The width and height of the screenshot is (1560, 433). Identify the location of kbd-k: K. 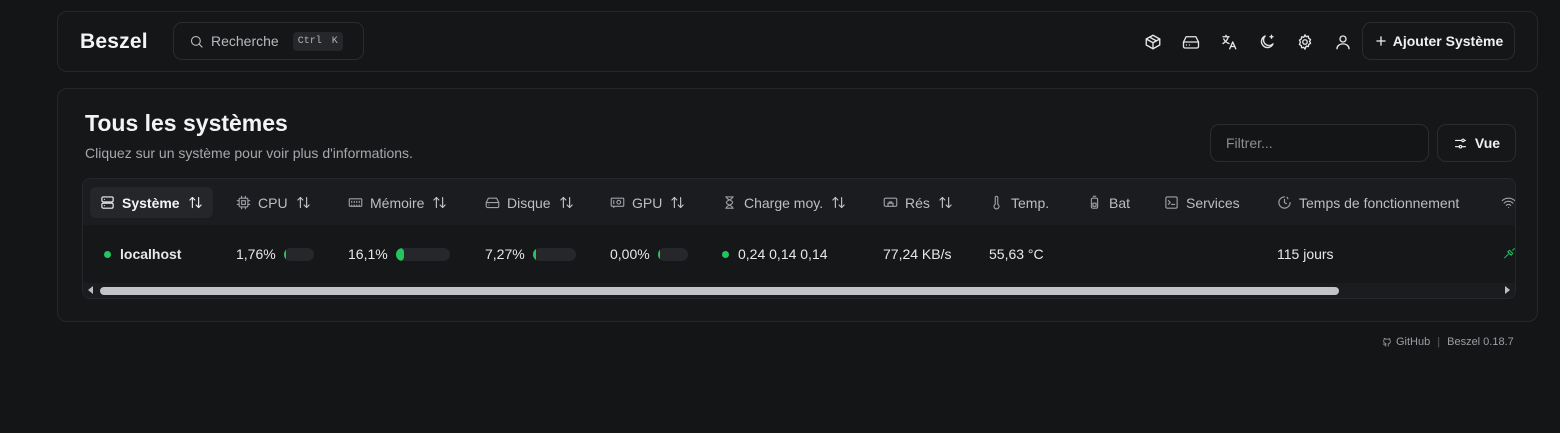
(334, 41).